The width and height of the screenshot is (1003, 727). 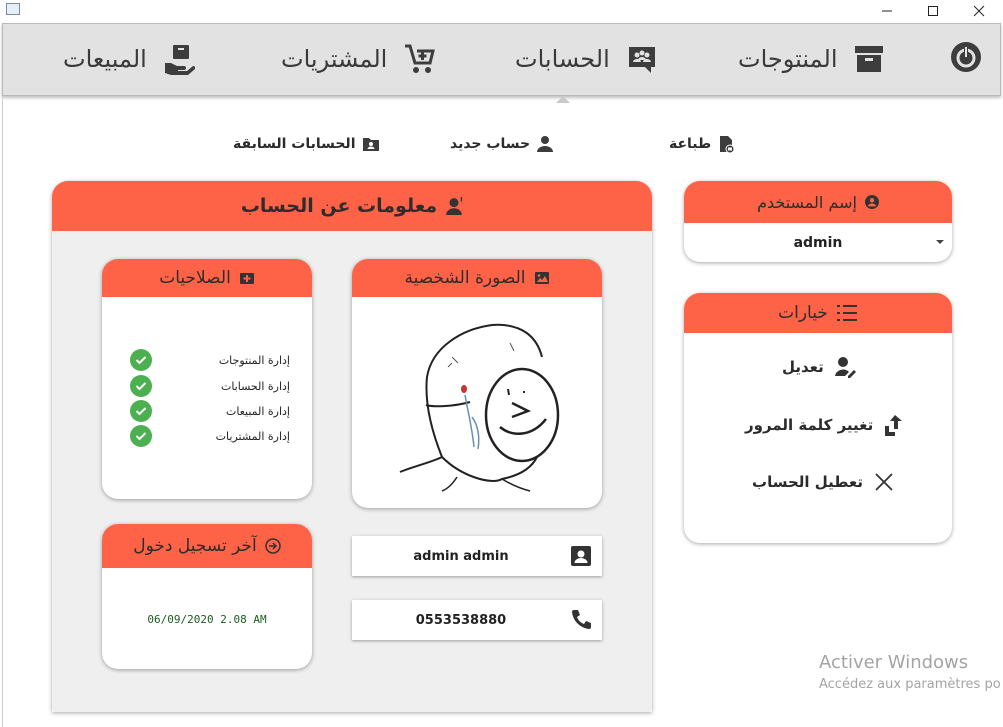 What do you see at coordinates (563, 99) in the screenshot?
I see `menu-selection-caret` at bounding box center [563, 99].